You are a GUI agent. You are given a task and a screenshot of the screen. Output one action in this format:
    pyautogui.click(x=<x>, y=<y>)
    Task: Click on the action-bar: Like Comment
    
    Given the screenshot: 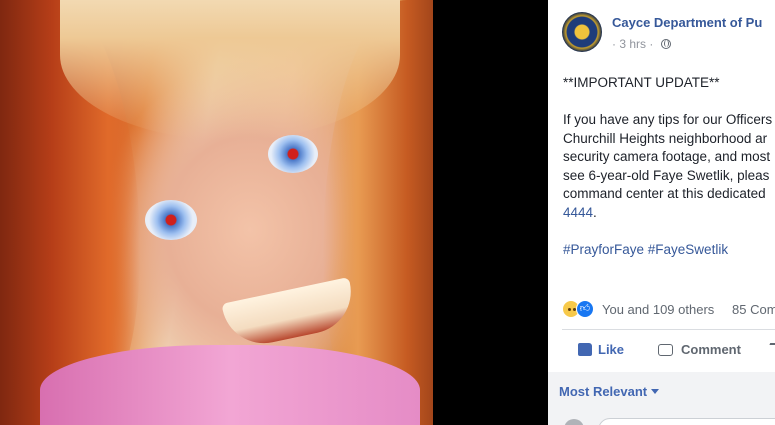 What is the action you would take?
    pyautogui.click(x=668, y=351)
    